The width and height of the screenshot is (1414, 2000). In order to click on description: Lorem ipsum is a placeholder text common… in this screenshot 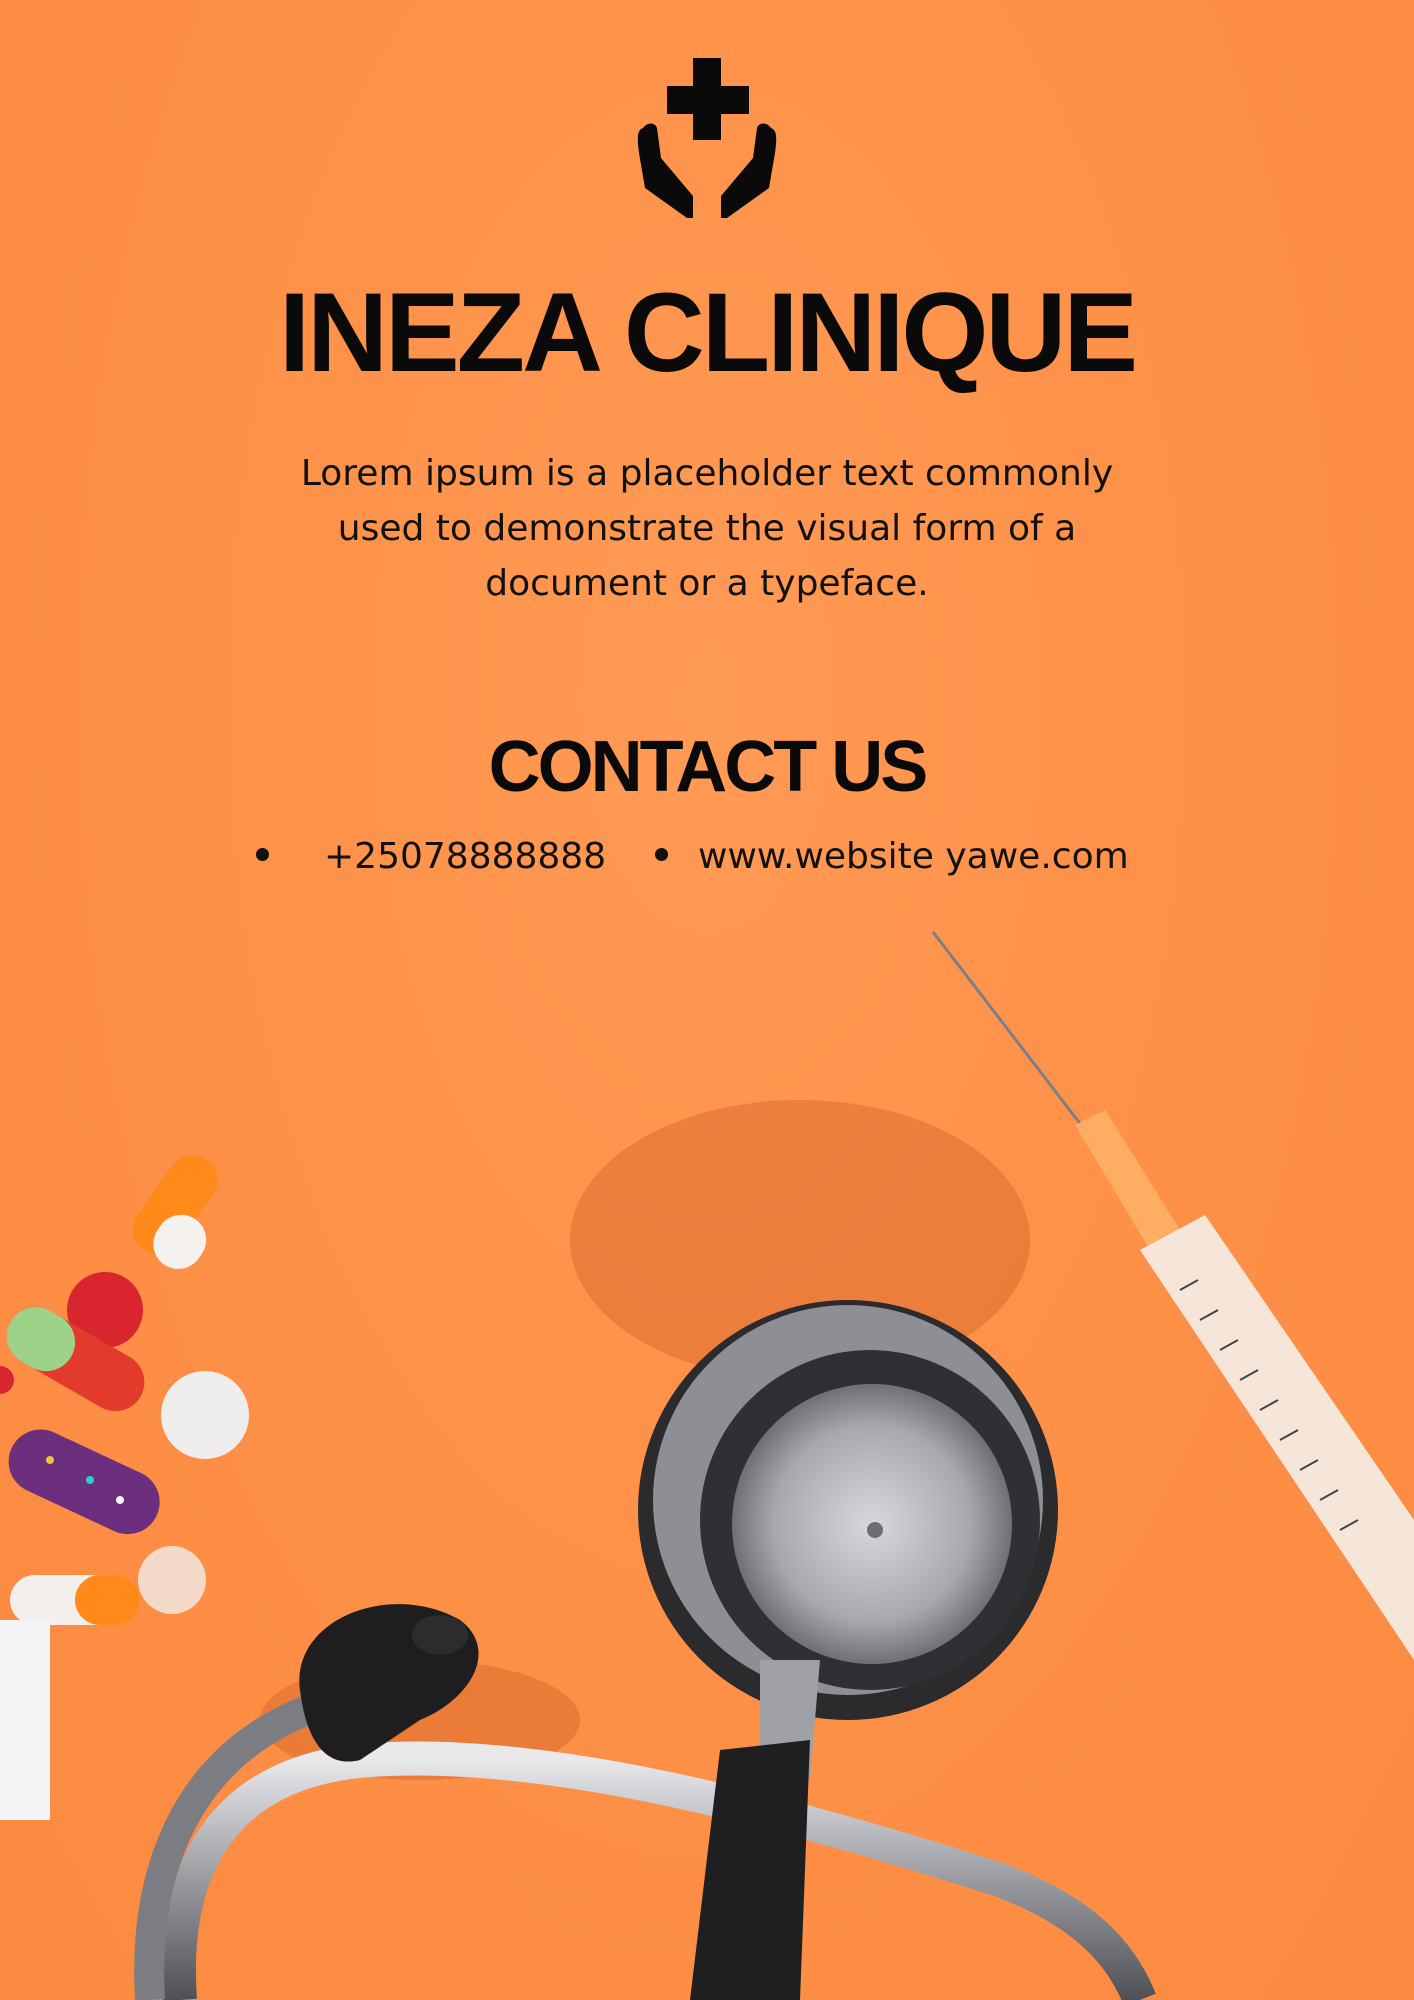, I will do `click(707, 528)`.